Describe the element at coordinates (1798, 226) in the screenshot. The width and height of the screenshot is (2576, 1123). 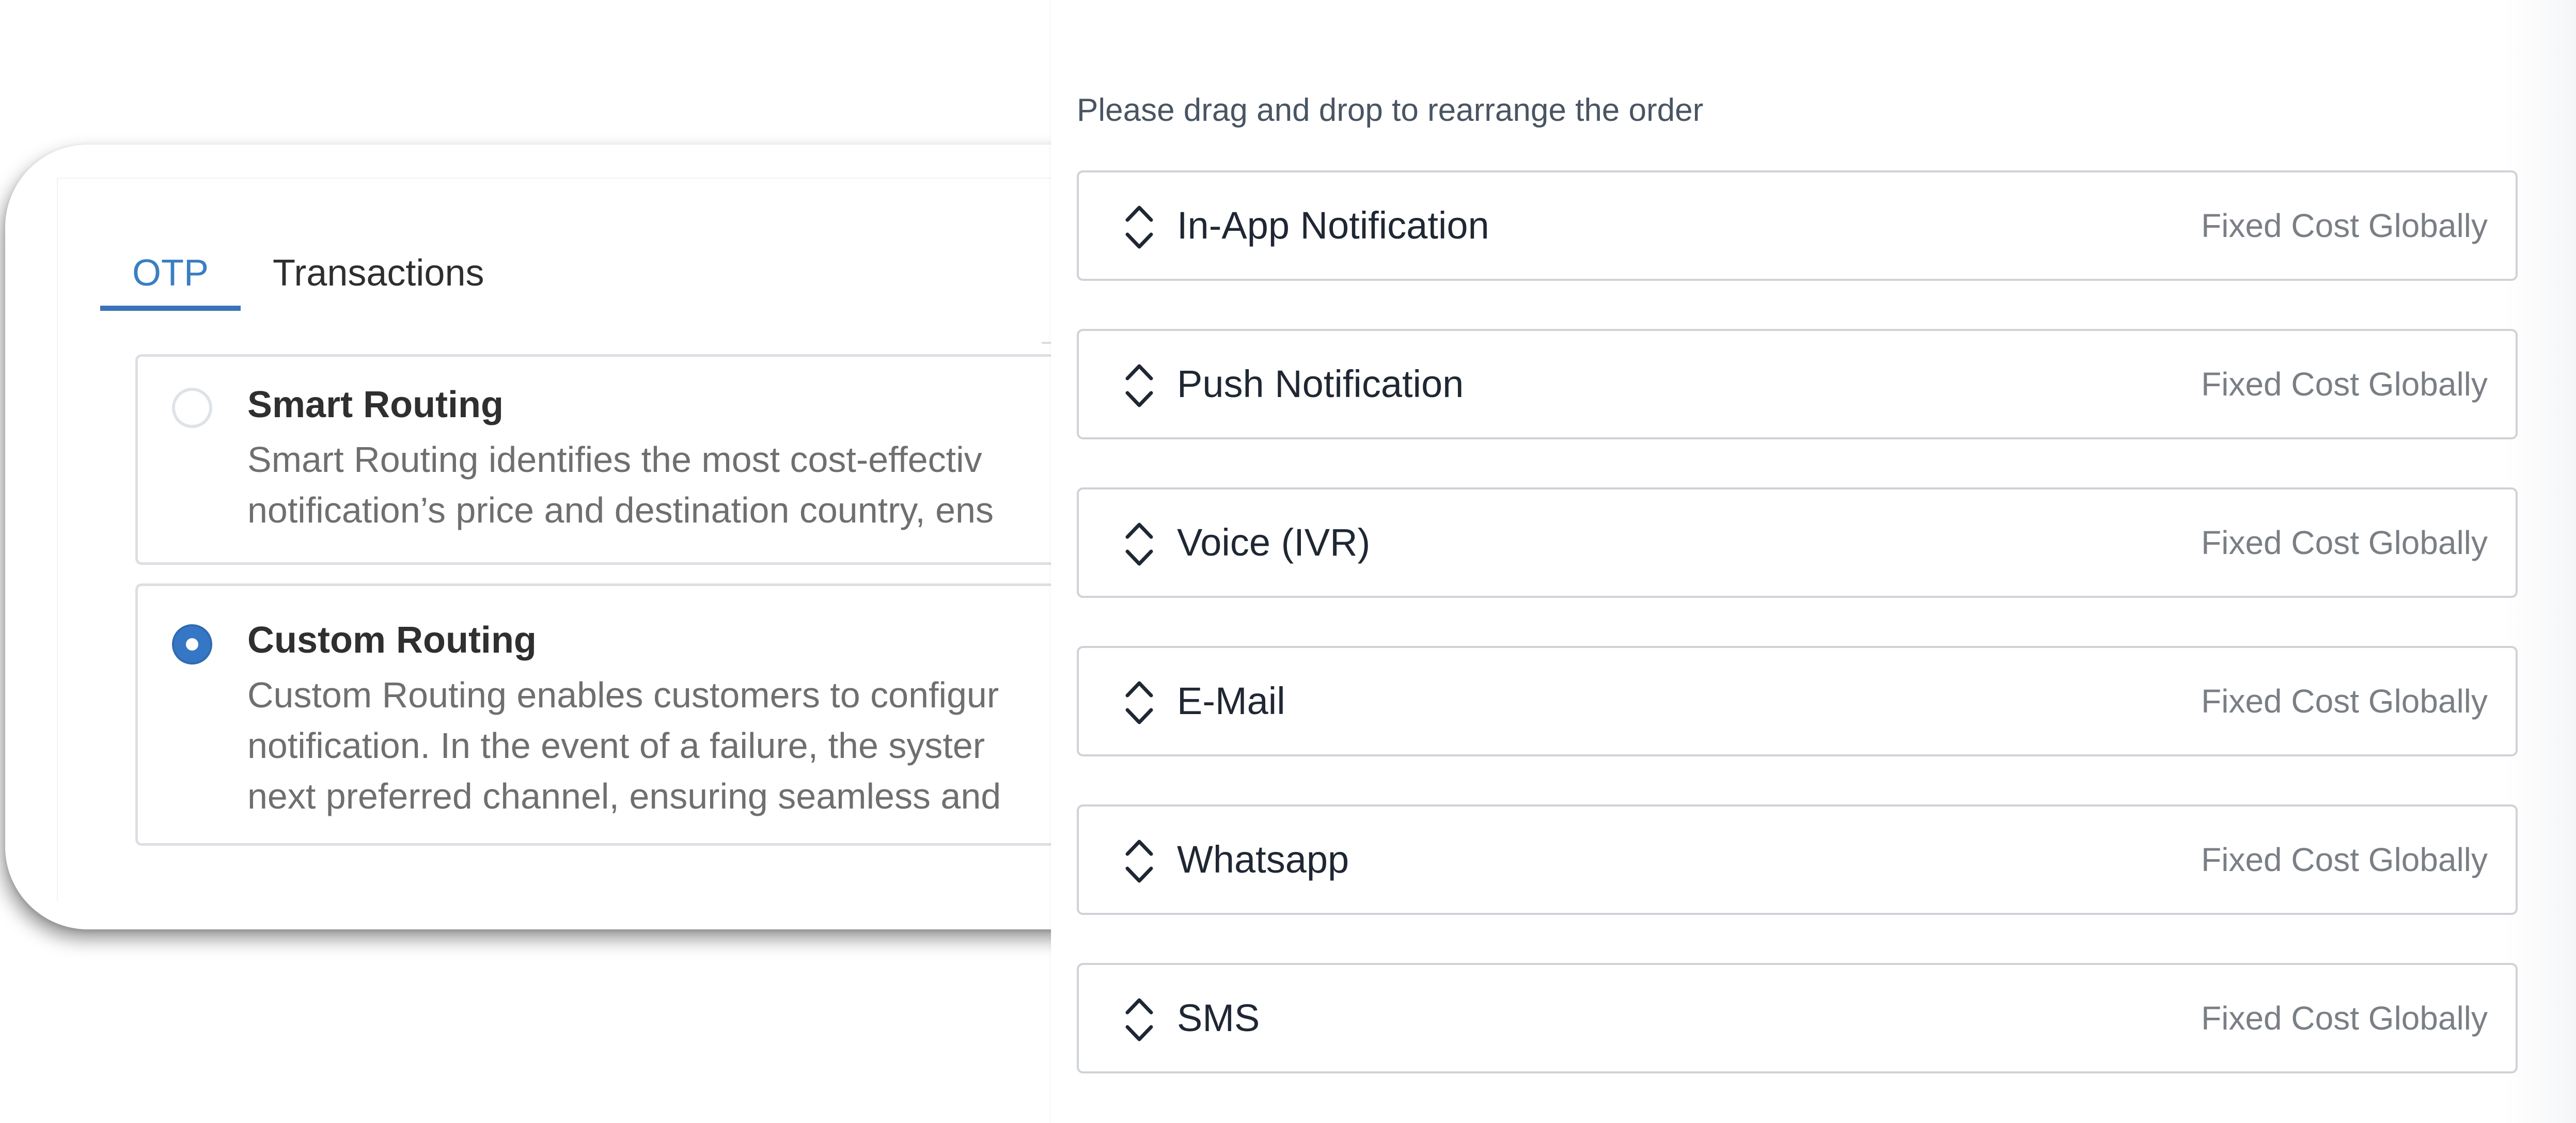
I see `channel-item-in-app-notification: In-App Notification Fixed Cost Globally` at that location.